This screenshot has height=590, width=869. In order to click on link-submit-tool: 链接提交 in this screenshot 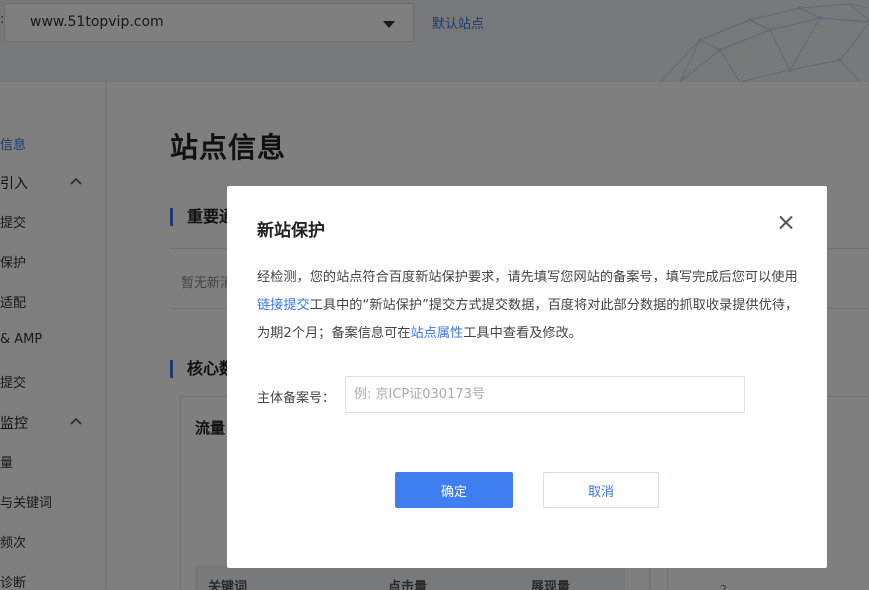, I will do `click(283, 305)`.